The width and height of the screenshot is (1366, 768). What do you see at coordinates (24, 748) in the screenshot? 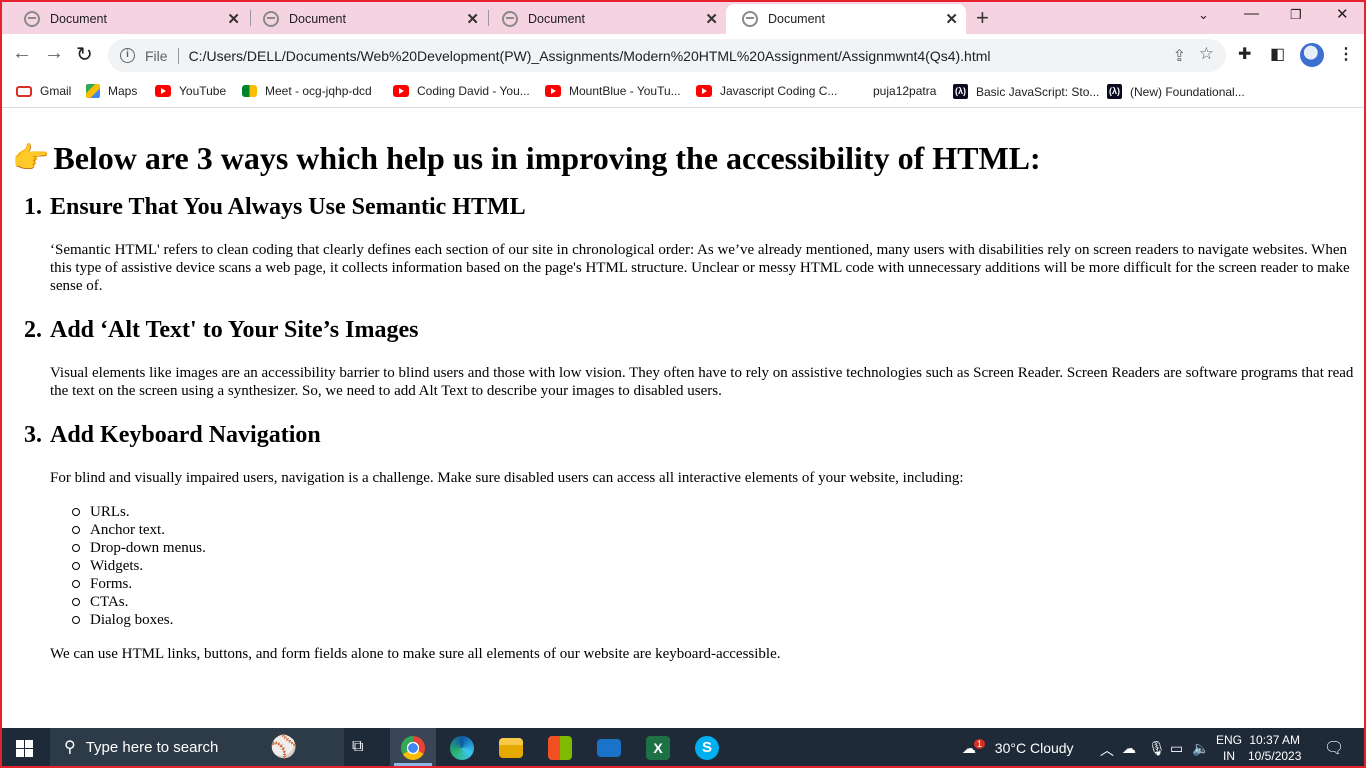
I see `windows-start-icon` at bounding box center [24, 748].